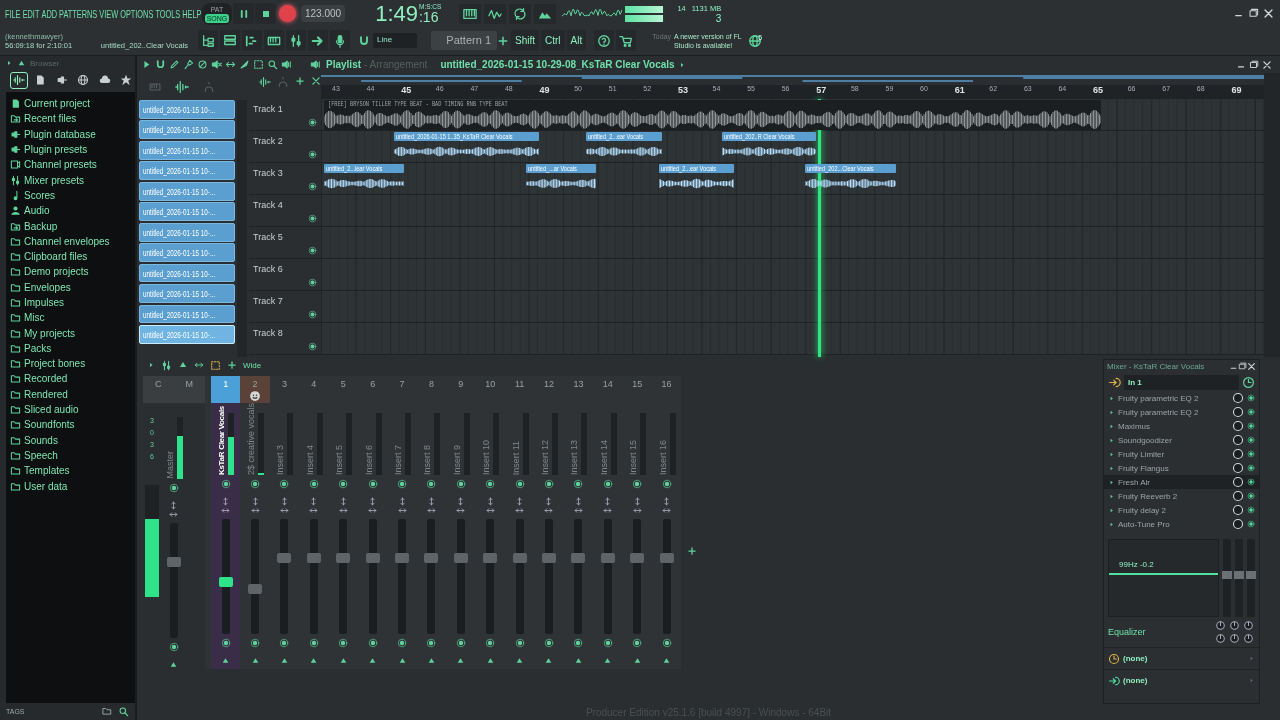 The width and height of the screenshot is (1280, 720). What do you see at coordinates (255, 389) in the screenshot?
I see `strip-header: 2` at bounding box center [255, 389].